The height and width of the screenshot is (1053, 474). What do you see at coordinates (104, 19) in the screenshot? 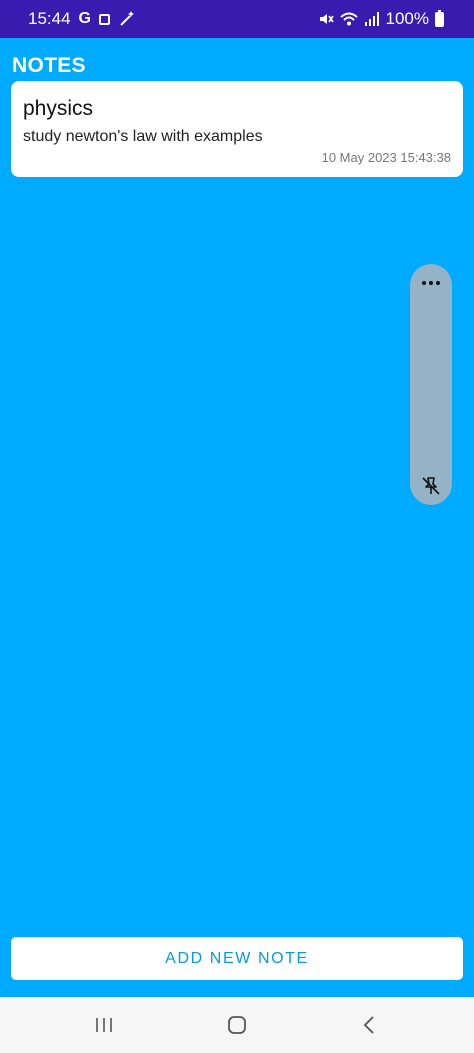
I see `screen-recorder-icon` at bounding box center [104, 19].